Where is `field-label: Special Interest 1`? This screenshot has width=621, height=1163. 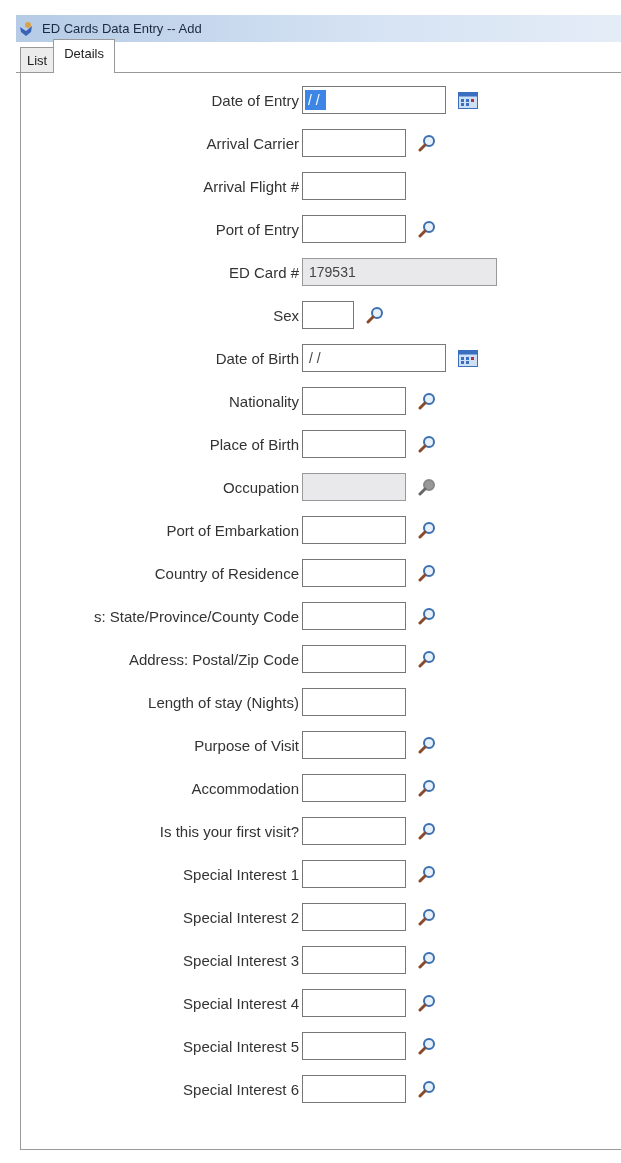
field-label: Special Interest 1 is located at coordinates (241, 874).